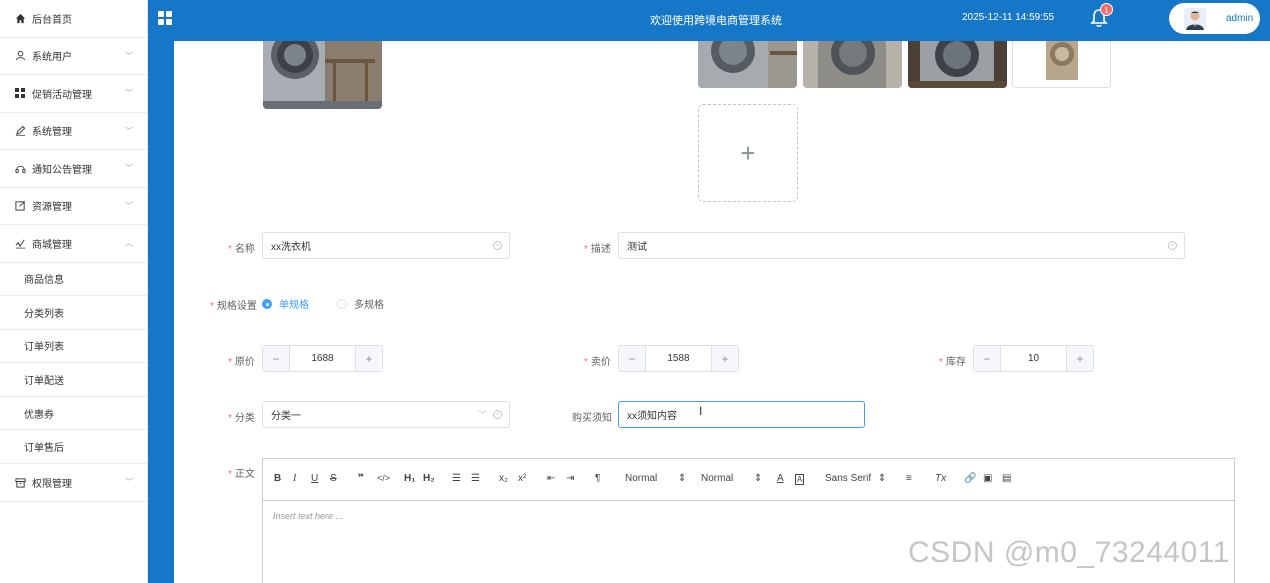 Image resolution: width=1270 pixels, height=583 pixels. Describe the element at coordinates (322, 75) in the screenshot. I see `product-main-image` at that location.